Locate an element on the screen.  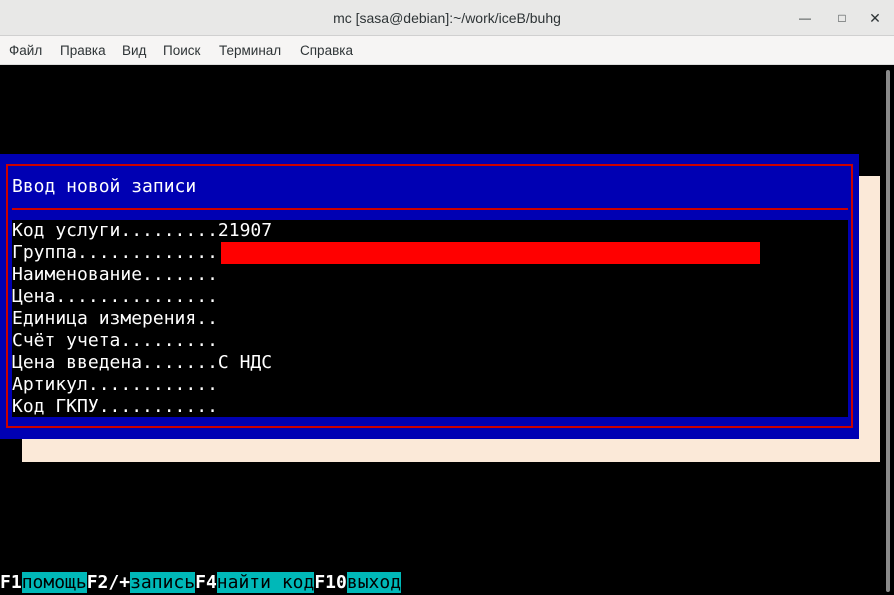
field-price-entered: Цена введена.......С НДС is located at coordinates (142, 363).